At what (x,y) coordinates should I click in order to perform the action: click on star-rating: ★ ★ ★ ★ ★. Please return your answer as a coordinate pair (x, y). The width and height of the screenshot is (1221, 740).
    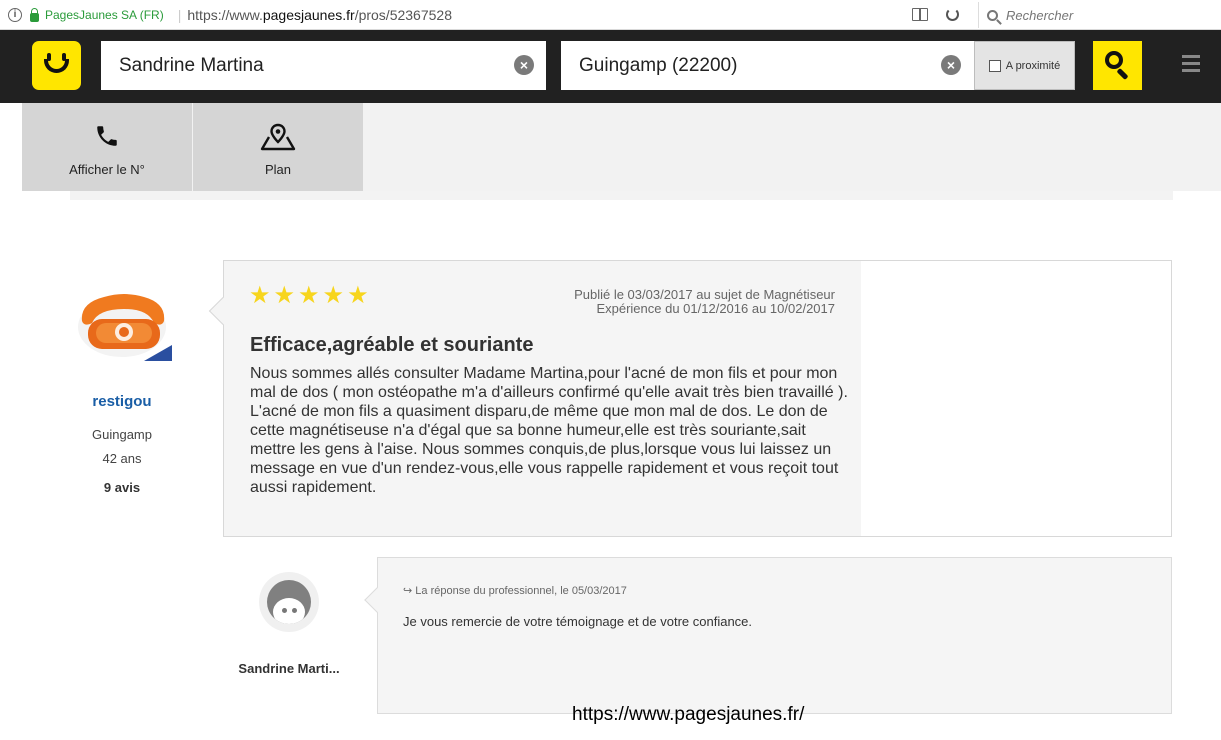
    Looking at the image, I should click on (309, 296).